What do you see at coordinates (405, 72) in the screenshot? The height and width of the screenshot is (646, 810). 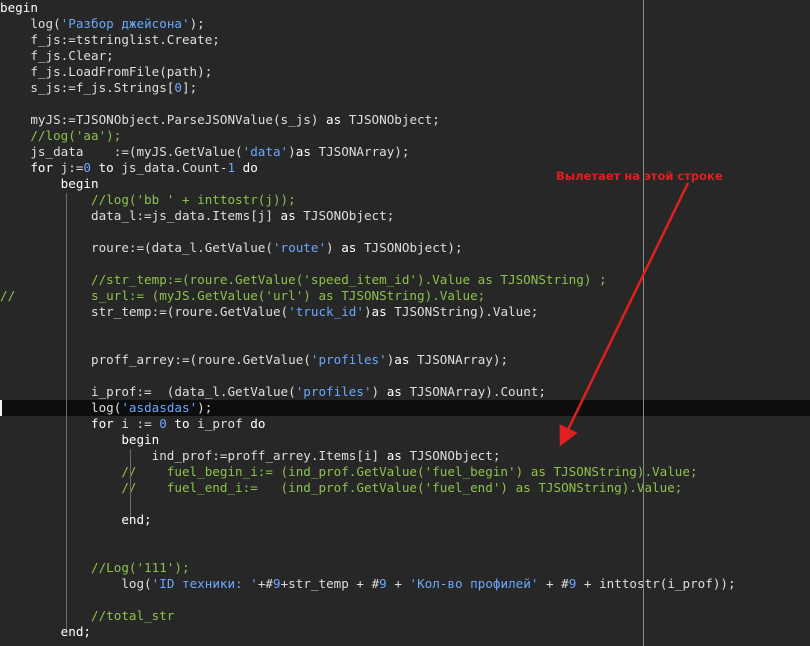 I see `code-line: f_js.LoadFromFile(path);` at bounding box center [405, 72].